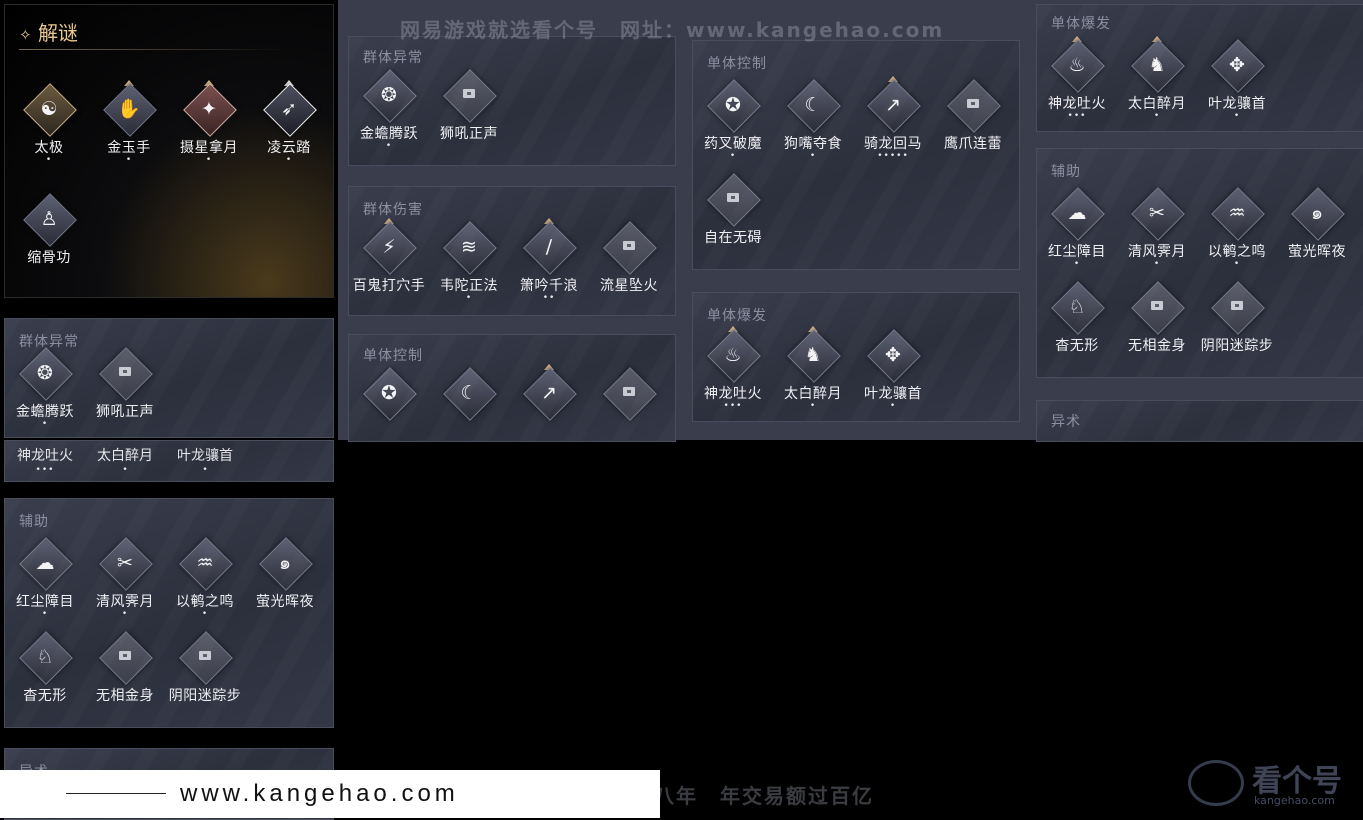 The width and height of the screenshot is (1363, 820). What do you see at coordinates (1066, 422) in the screenshot?
I see `section-title: 异术` at bounding box center [1066, 422].